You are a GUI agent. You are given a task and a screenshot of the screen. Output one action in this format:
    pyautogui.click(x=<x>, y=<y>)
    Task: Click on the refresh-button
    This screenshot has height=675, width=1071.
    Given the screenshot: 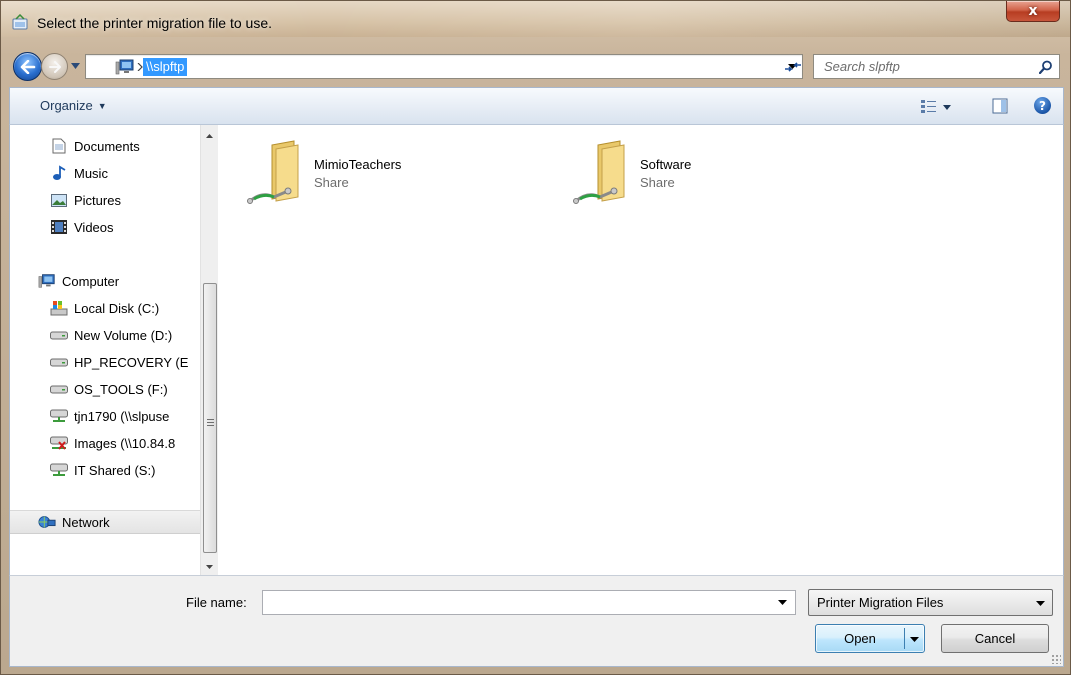 What is the action you would take?
    pyautogui.click(x=793, y=66)
    